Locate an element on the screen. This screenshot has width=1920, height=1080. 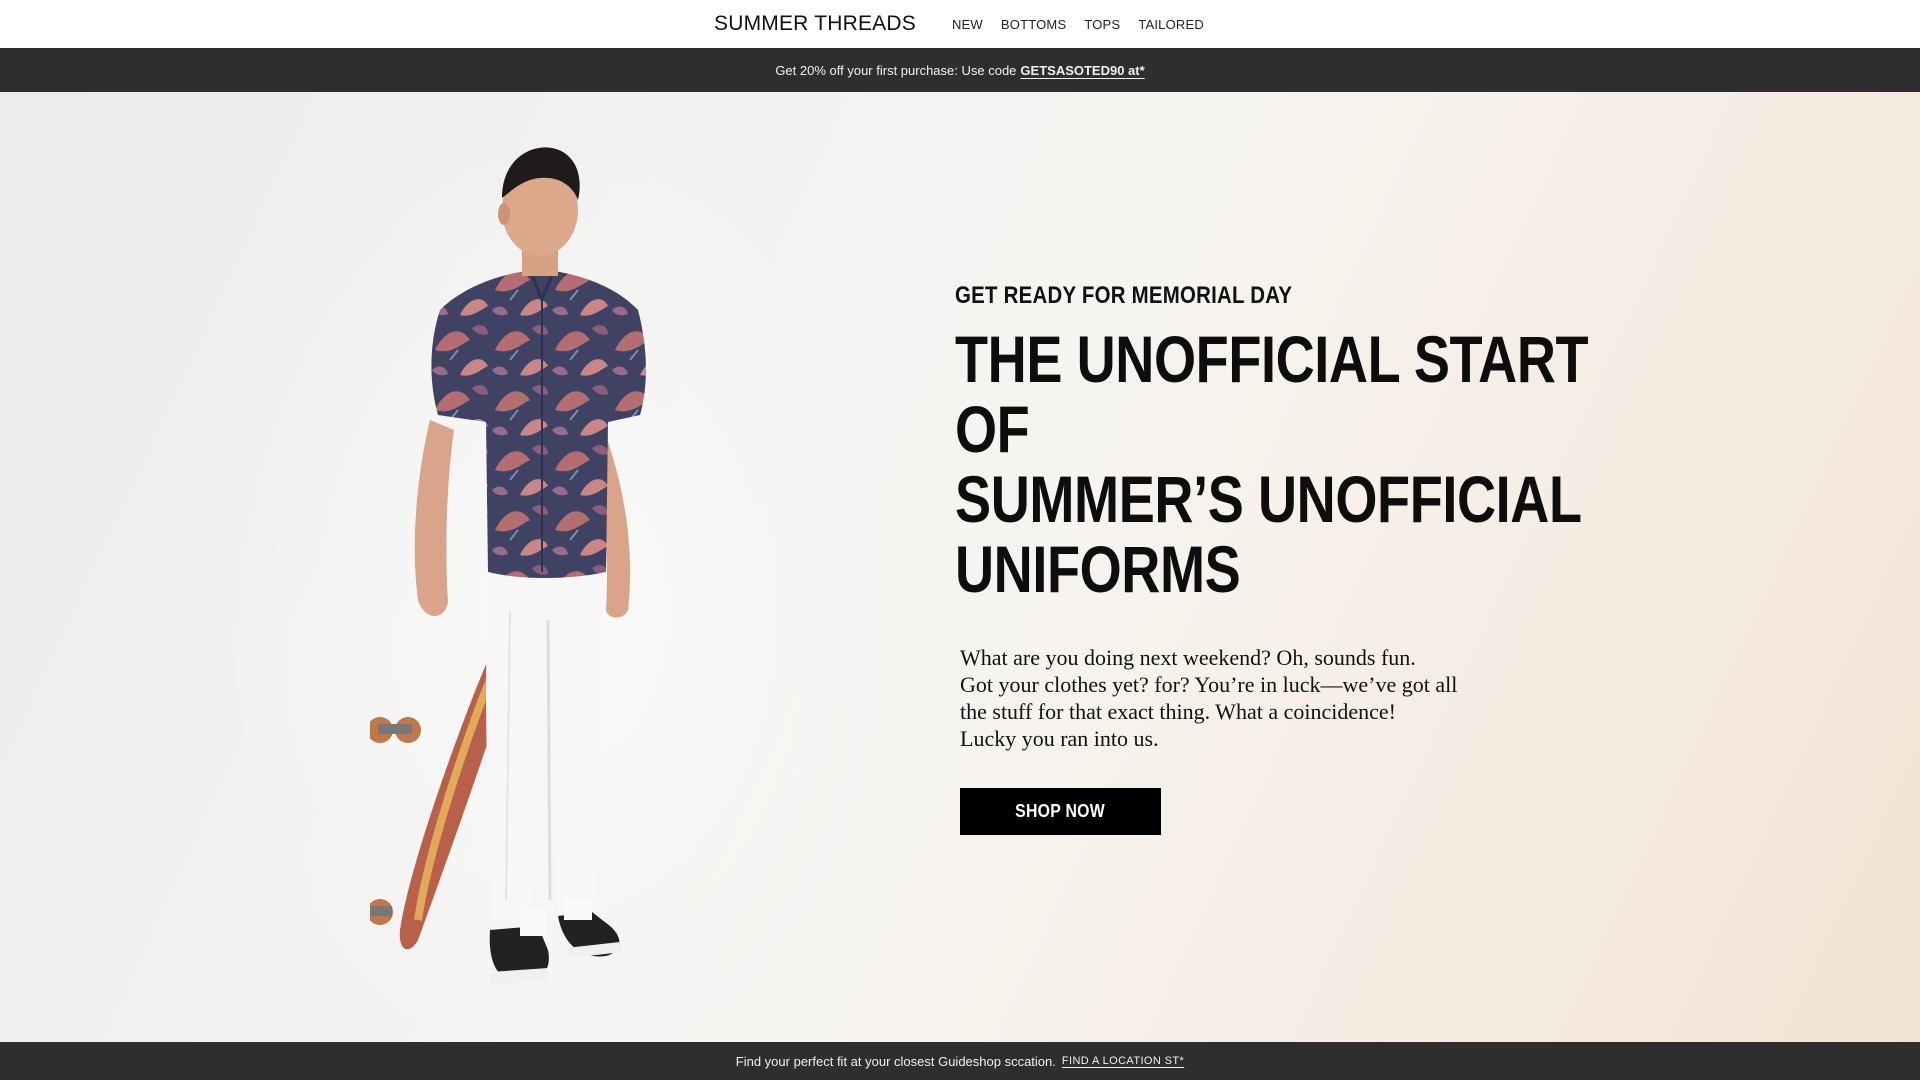
nav-link-tailored: TAILORED is located at coordinates (1171, 24).